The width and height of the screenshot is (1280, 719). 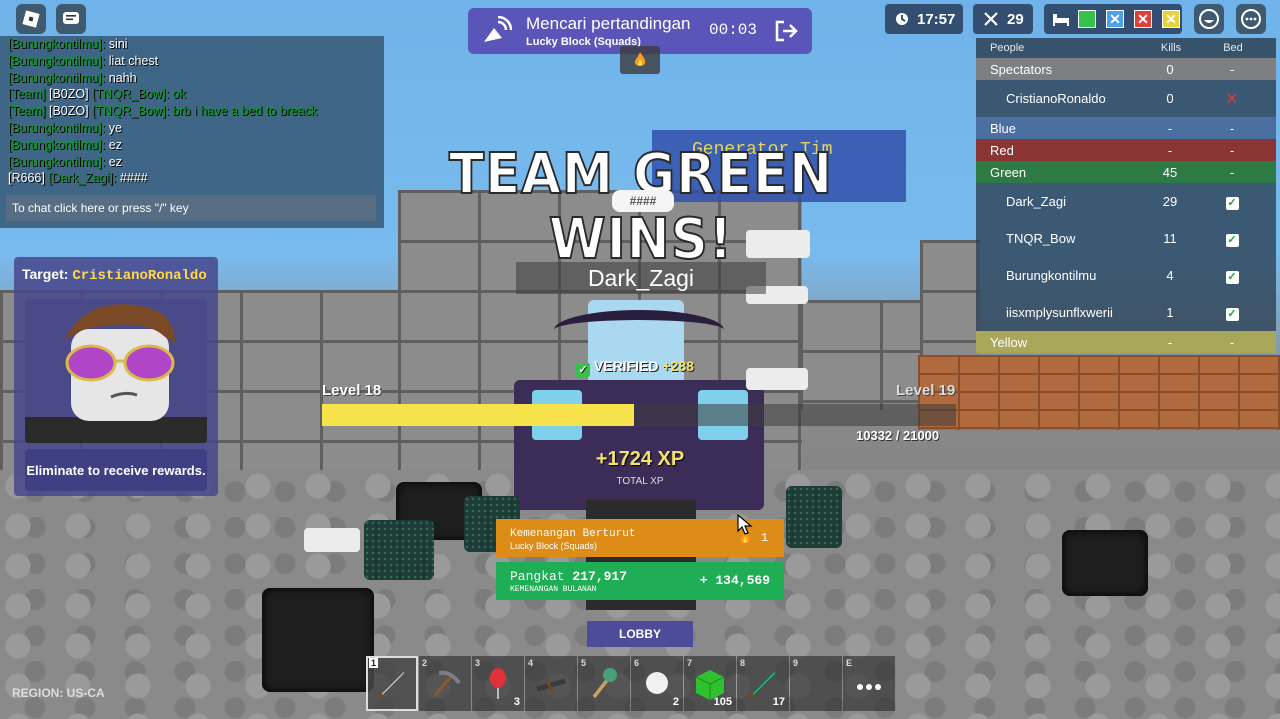 I want to click on chat-text: ####, so click(x=133, y=178).